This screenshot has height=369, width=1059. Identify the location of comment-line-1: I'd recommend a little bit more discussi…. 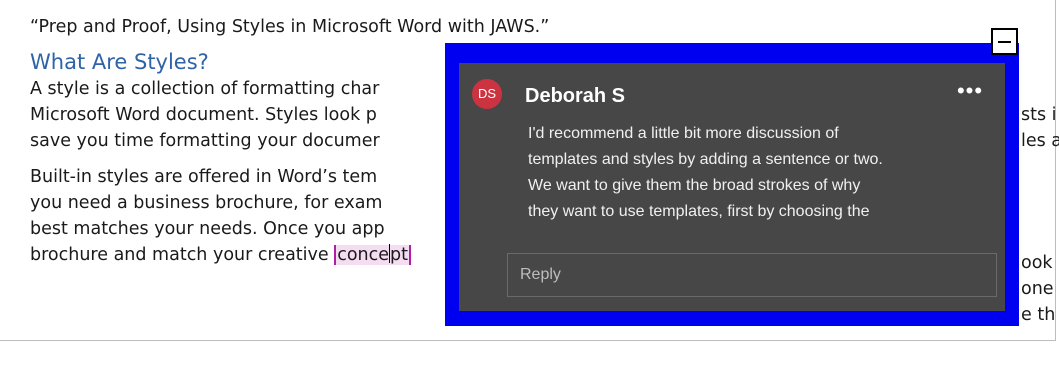
(683, 133).